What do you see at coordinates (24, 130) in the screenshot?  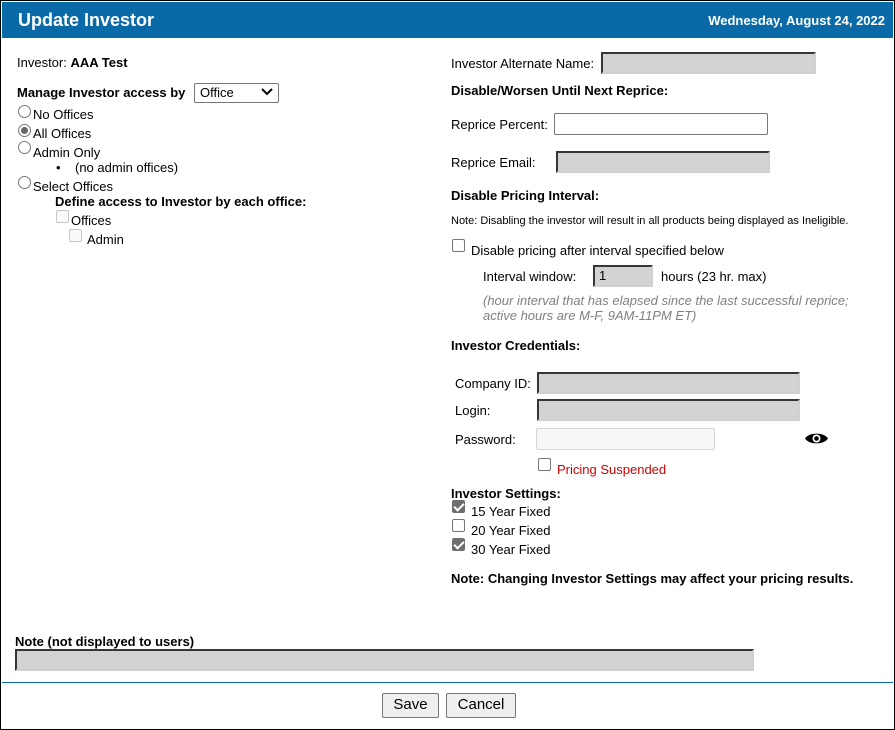 I see `radio-all-offices` at bounding box center [24, 130].